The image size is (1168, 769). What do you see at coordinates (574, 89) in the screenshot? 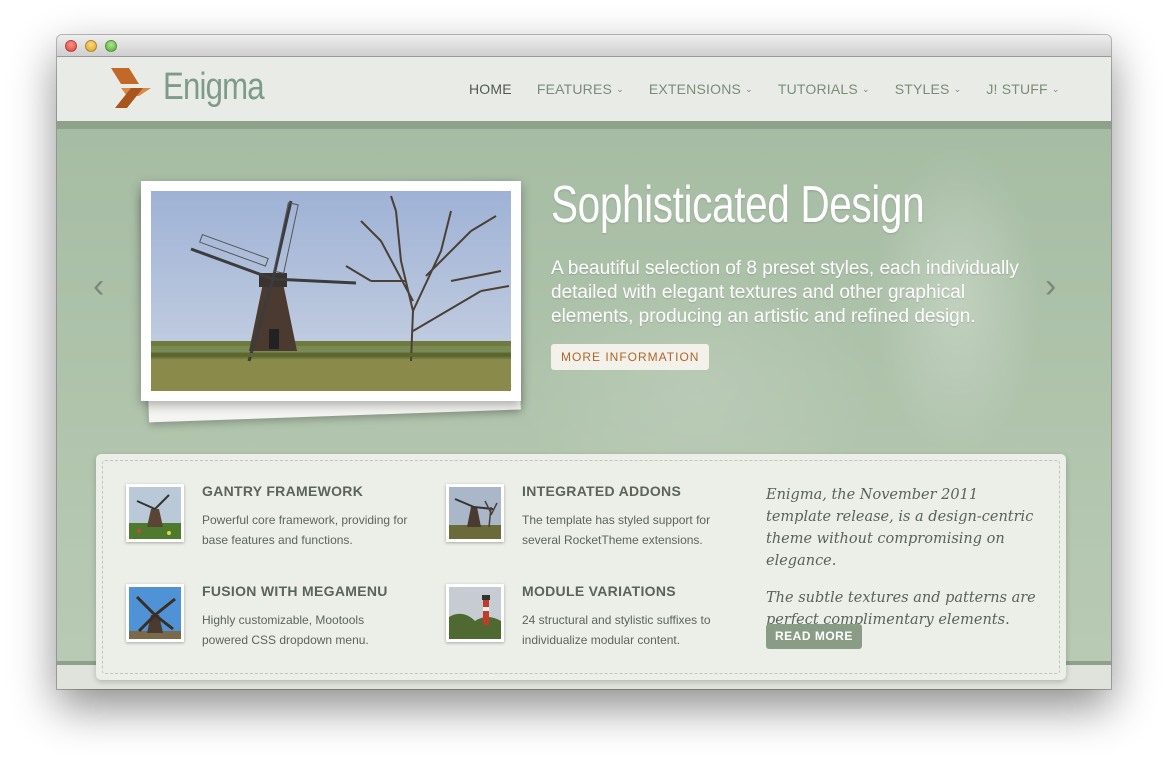
I see `nav-label: FEATURES` at bounding box center [574, 89].